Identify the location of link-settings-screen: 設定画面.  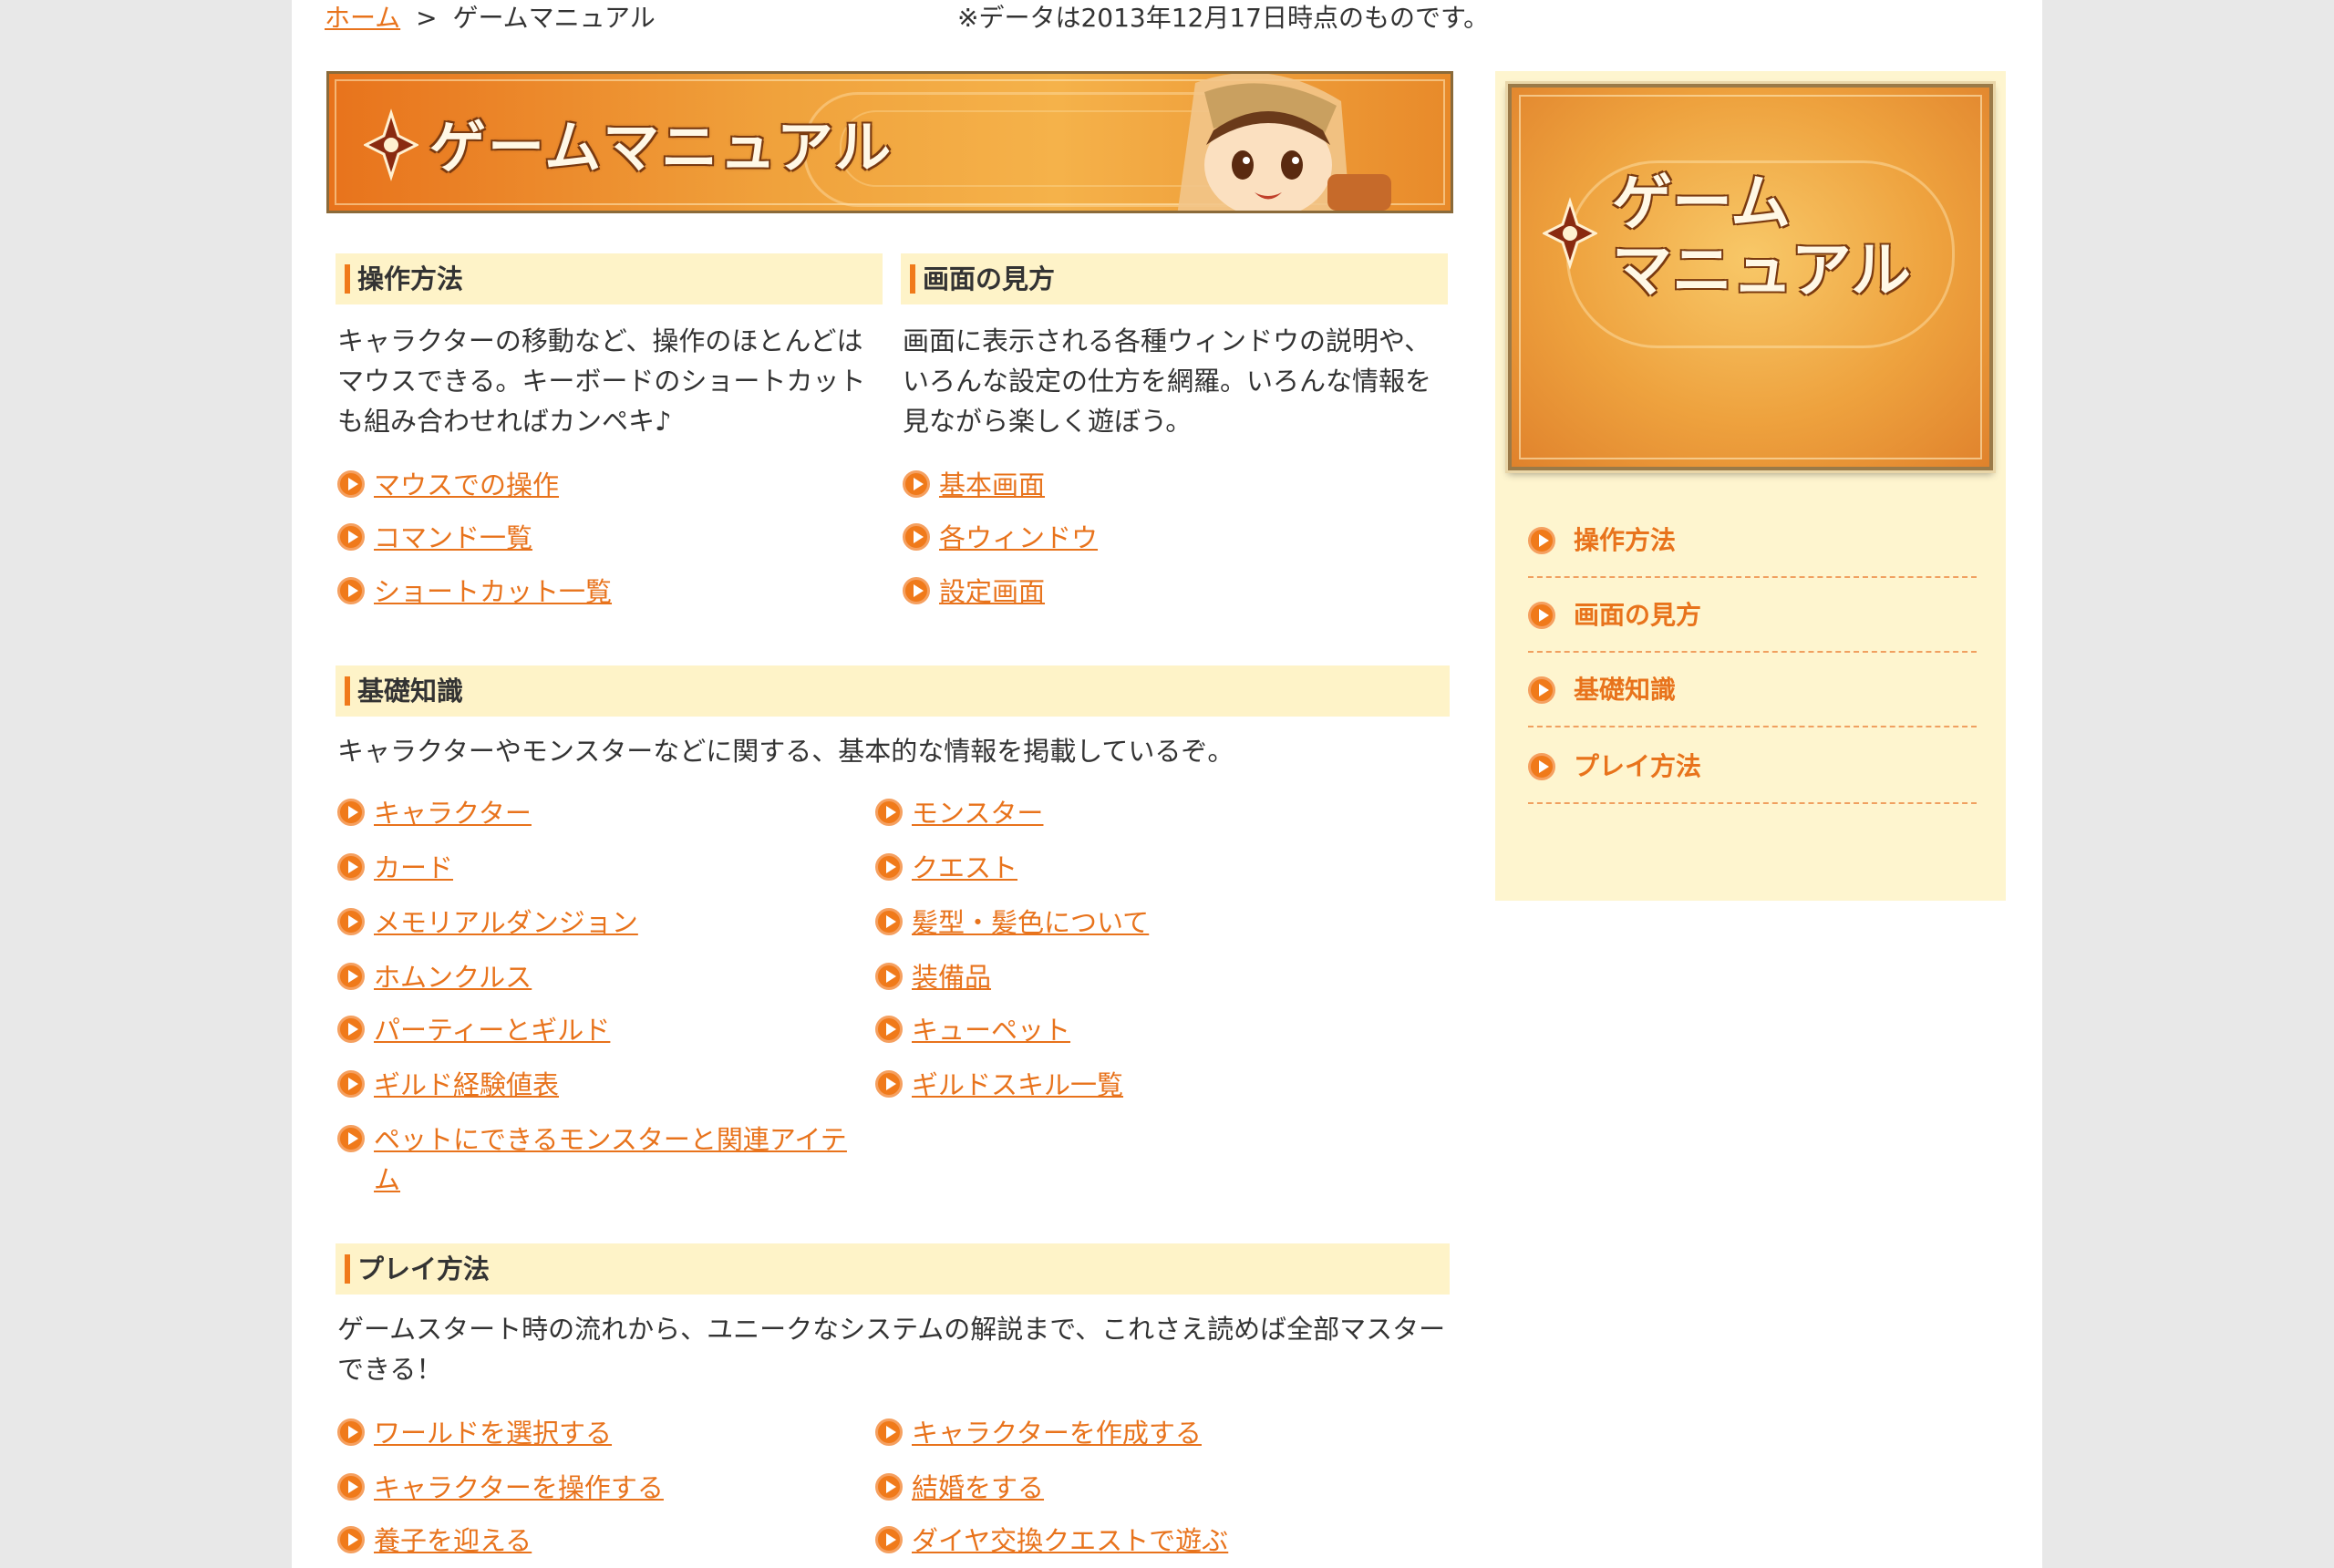
(974, 592).